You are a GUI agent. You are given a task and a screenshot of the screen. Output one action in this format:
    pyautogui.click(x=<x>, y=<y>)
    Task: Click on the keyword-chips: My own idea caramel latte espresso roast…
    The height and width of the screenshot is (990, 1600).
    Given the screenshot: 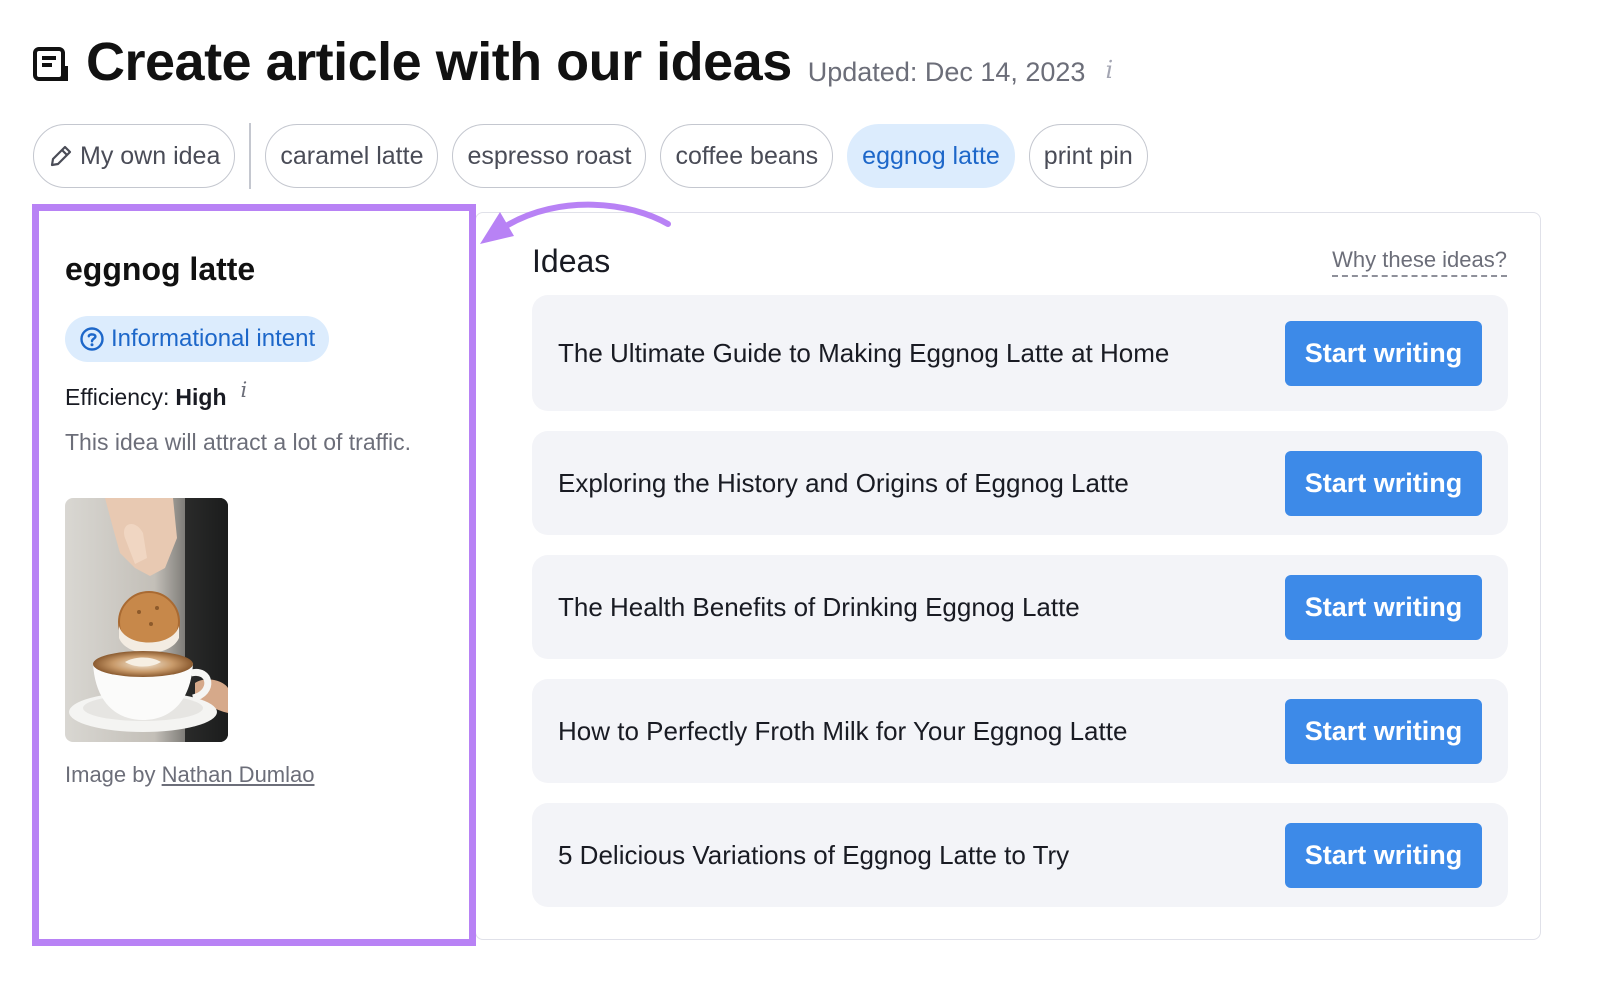 What is the action you would take?
    pyautogui.click(x=597, y=156)
    